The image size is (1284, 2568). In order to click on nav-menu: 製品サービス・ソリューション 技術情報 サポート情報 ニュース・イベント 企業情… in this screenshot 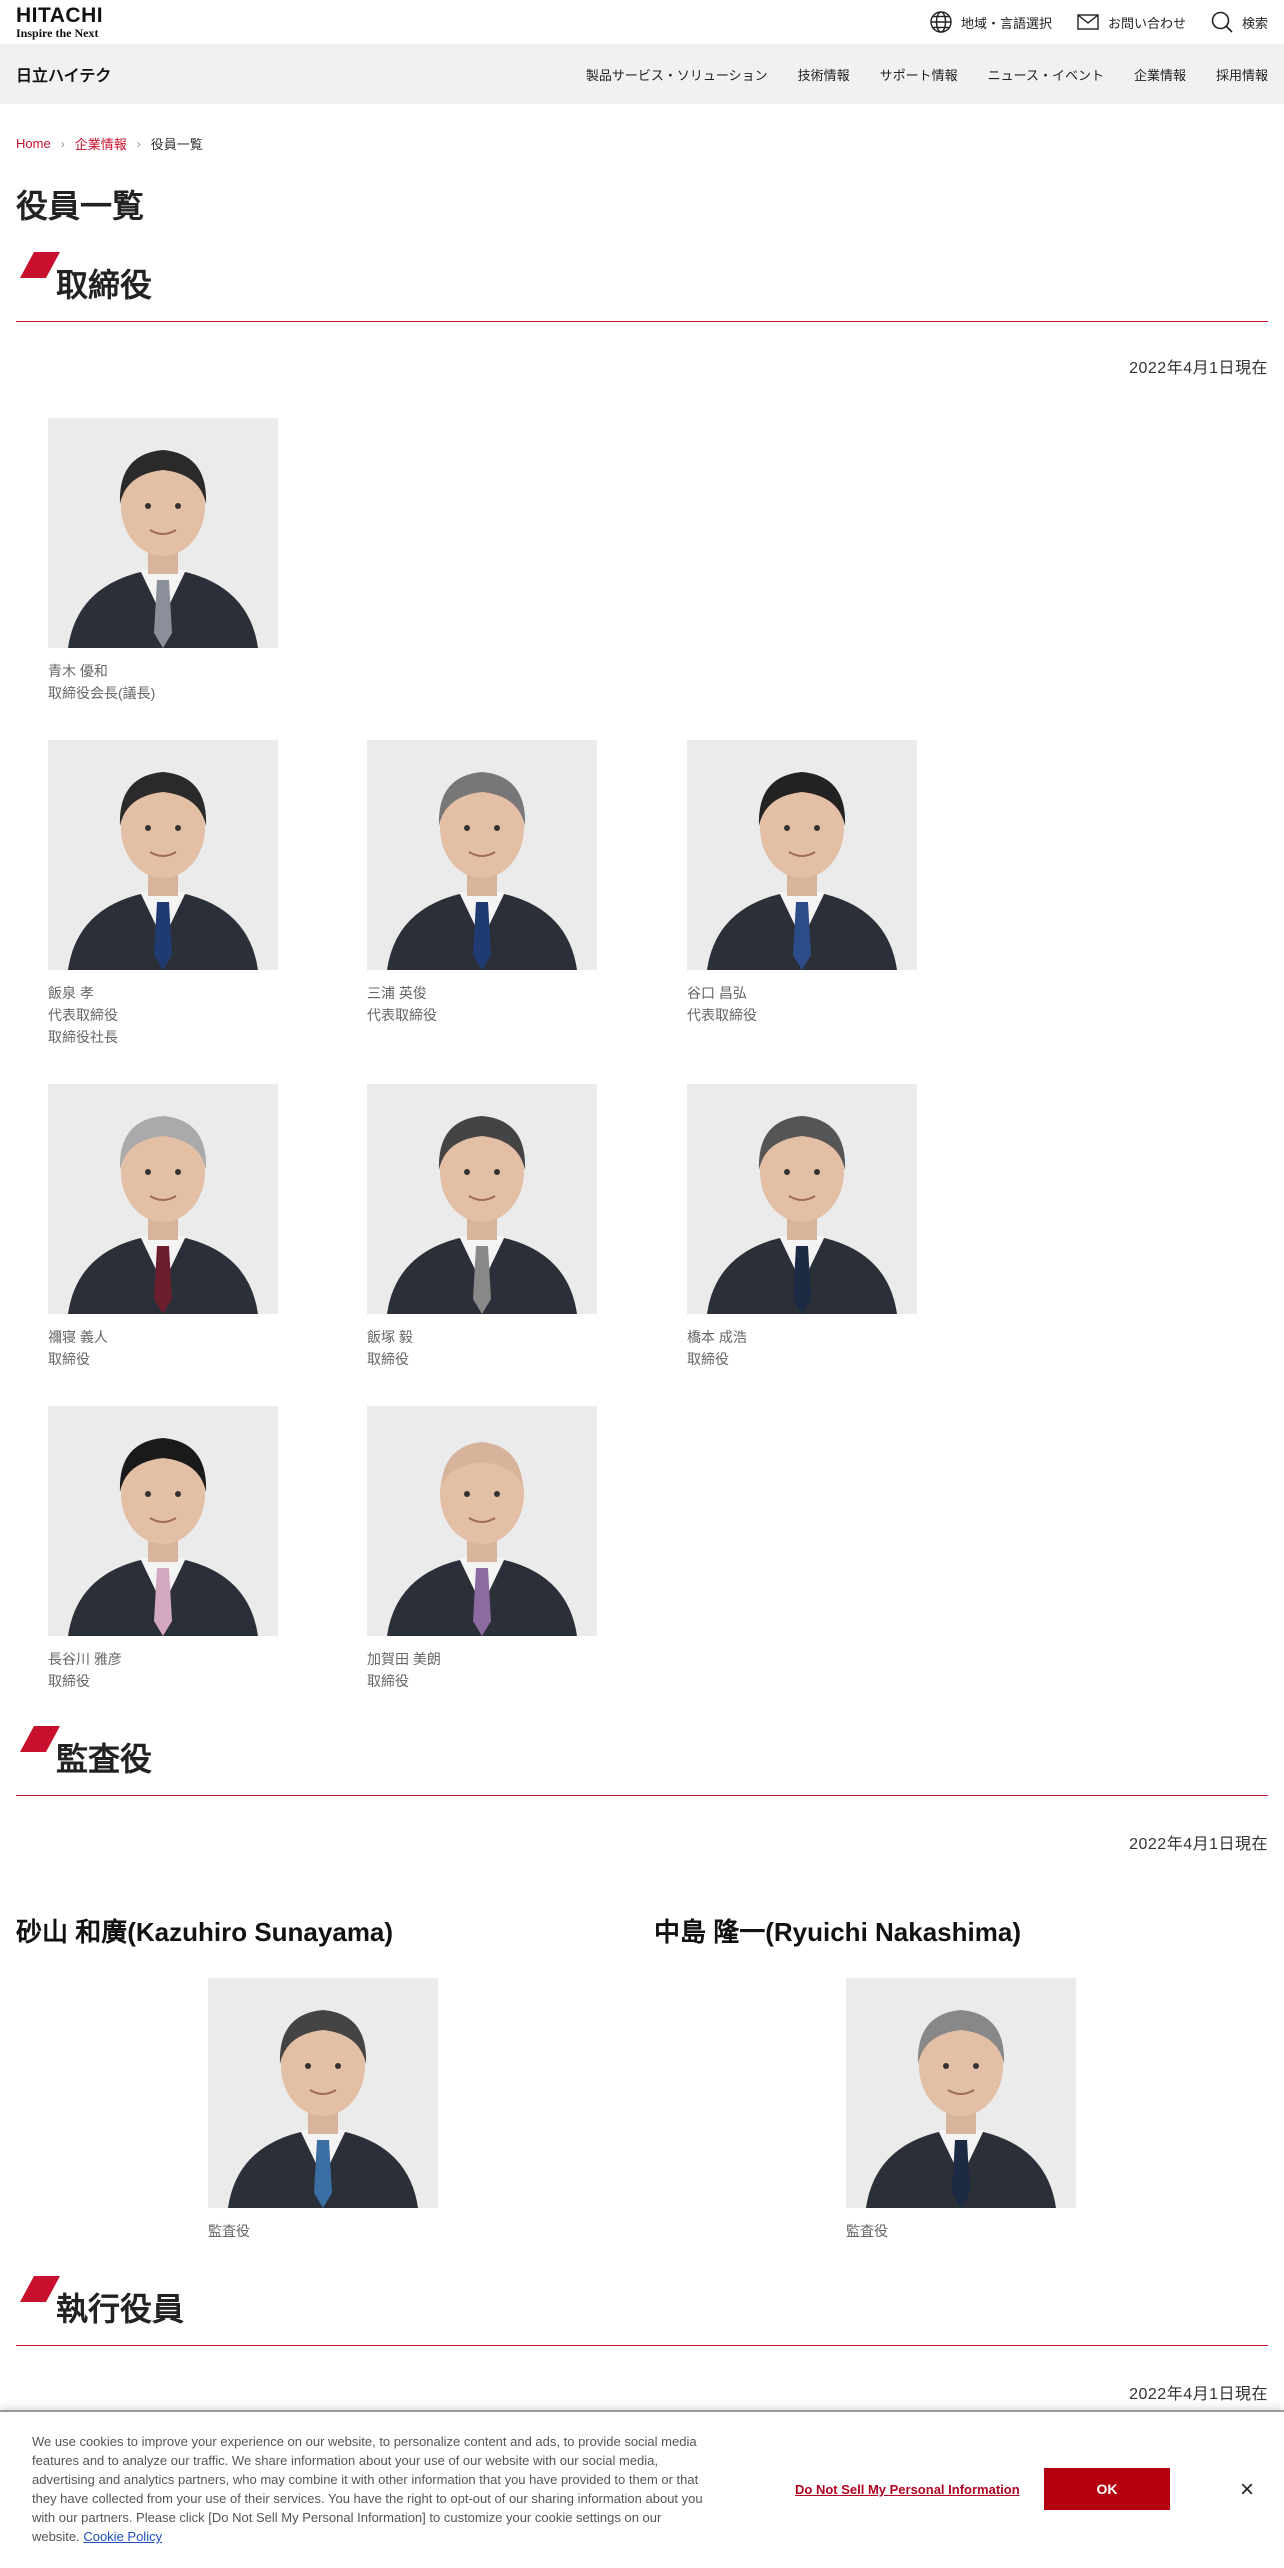, I will do `click(927, 74)`.